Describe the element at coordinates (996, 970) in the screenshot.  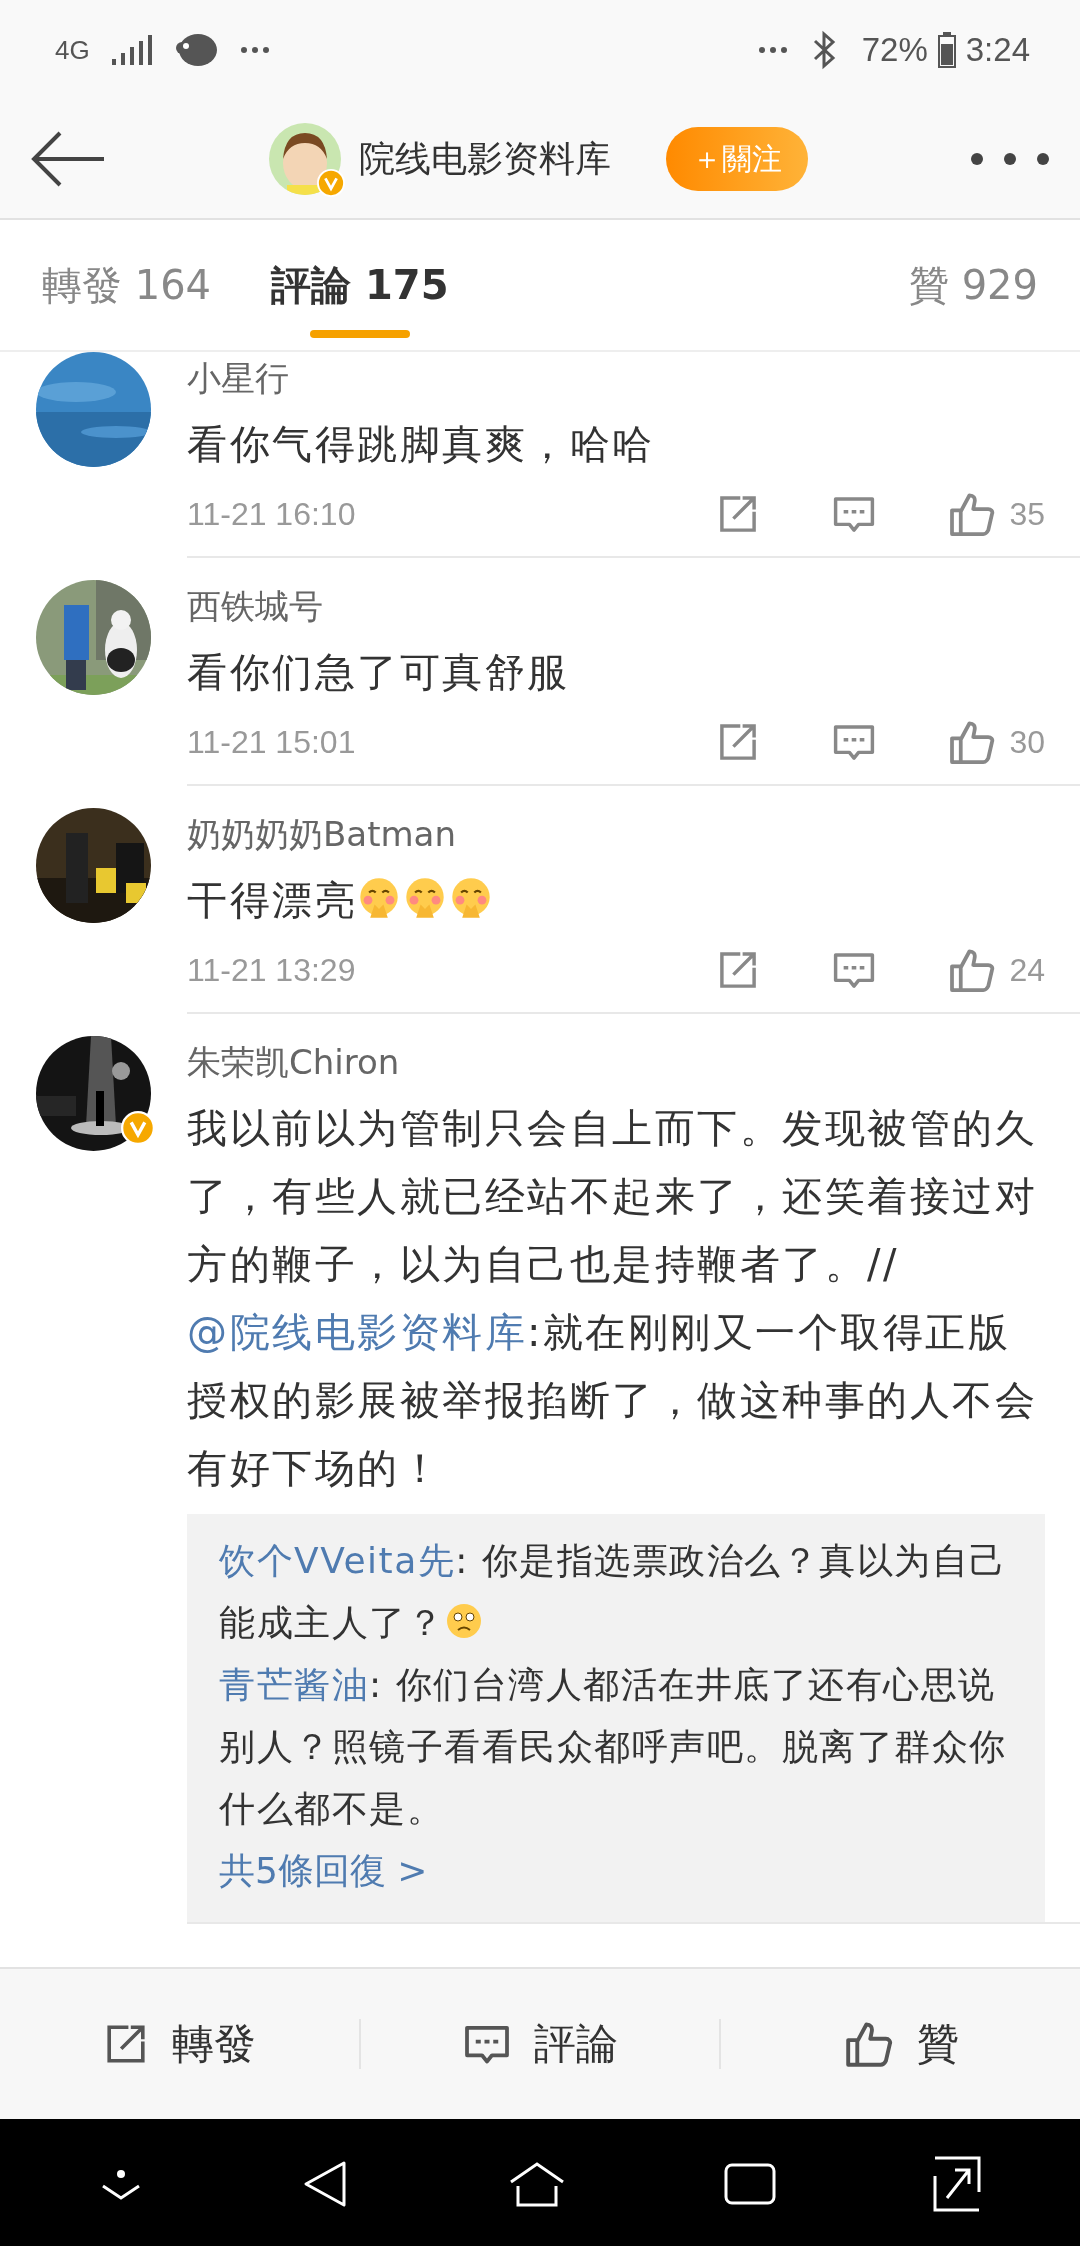
I see `like-button: 24` at that location.